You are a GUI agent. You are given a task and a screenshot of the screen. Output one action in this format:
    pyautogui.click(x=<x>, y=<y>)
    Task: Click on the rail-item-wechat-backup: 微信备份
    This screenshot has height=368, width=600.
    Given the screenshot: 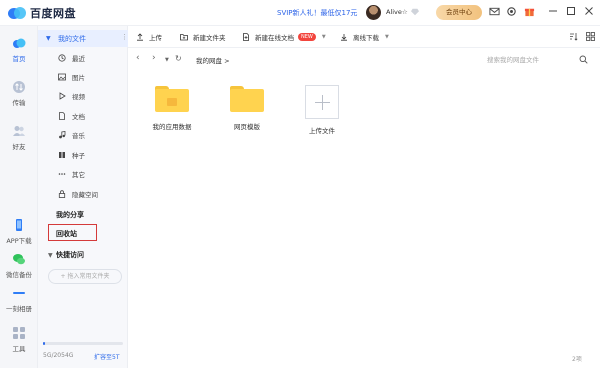 What is the action you would take?
    pyautogui.click(x=19, y=265)
    